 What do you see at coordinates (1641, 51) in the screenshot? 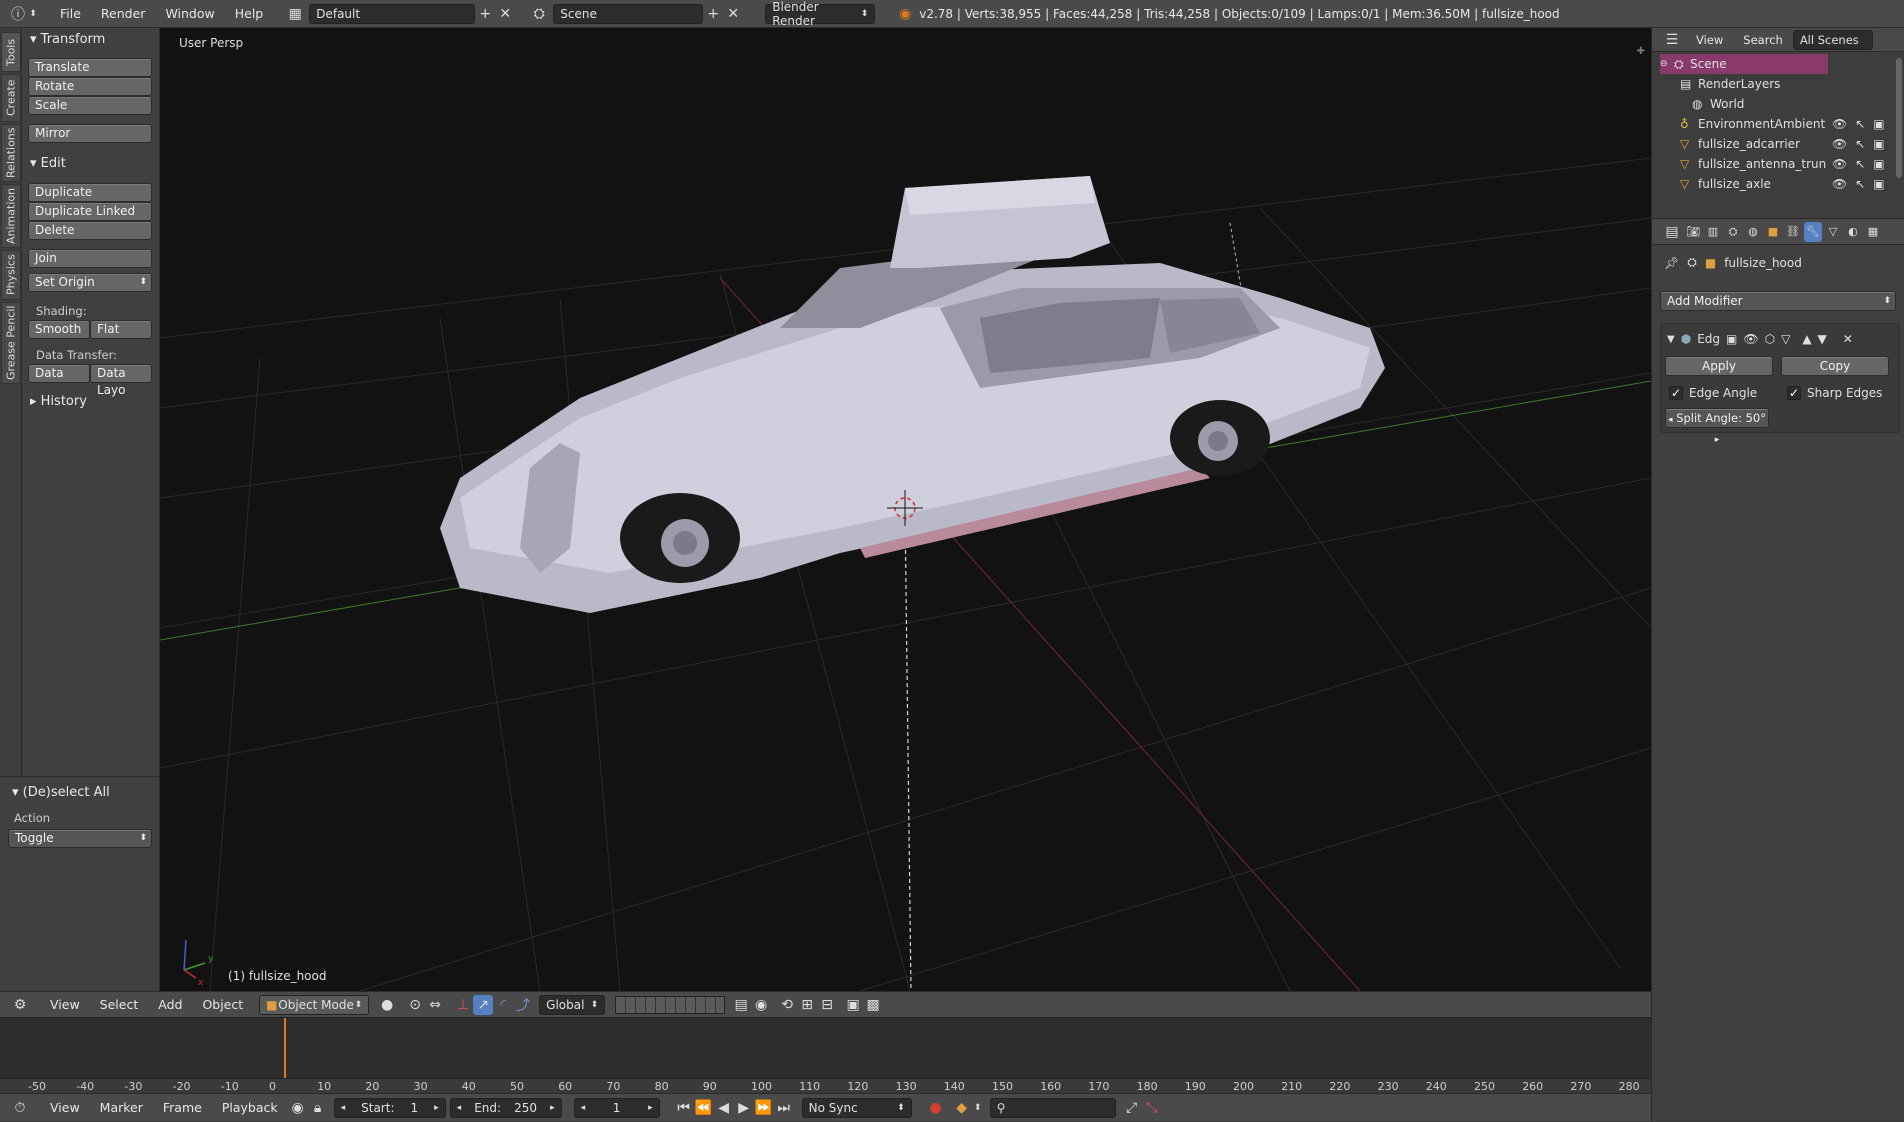
I see `viewport-split-icon: ✚` at bounding box center [1641, 51].